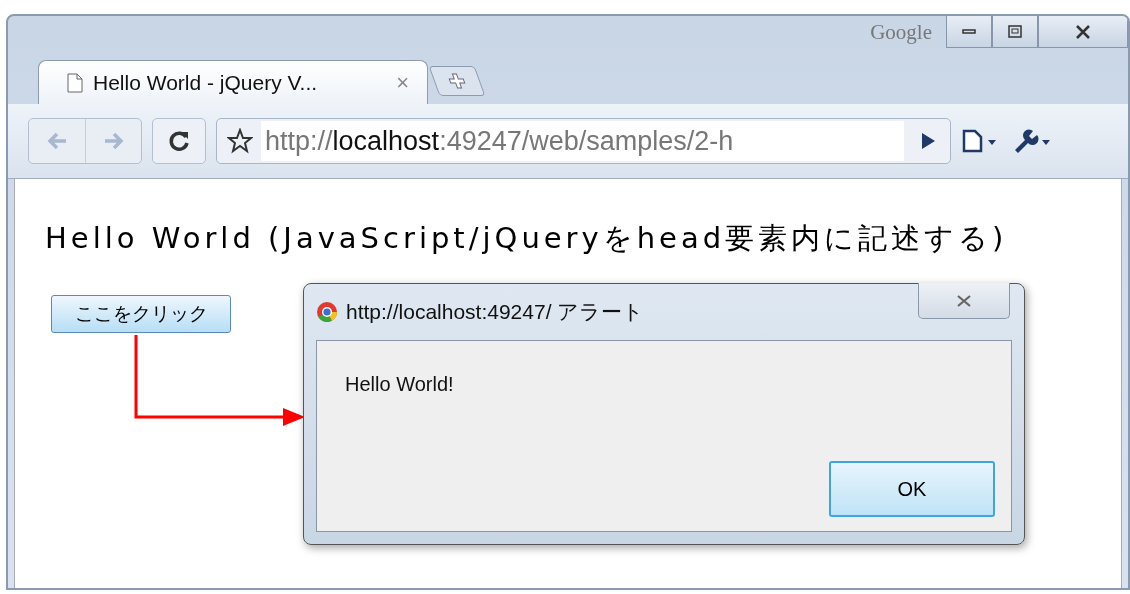  What do you see at coordinates (75, 82) in the screenshot?
I see `page-icon` at bounding box center [75, 82].